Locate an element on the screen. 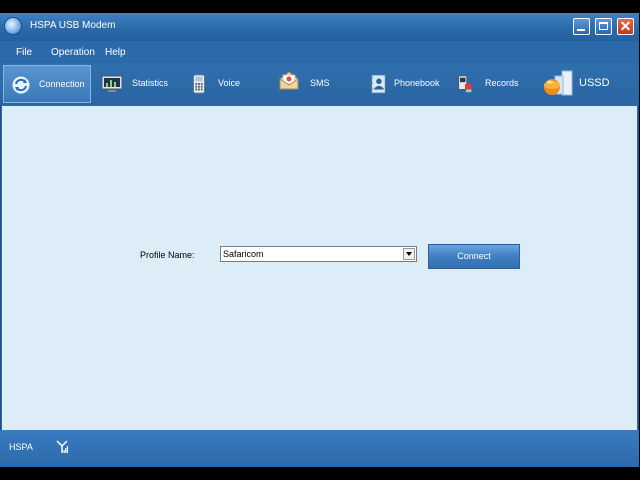 This screenshot has width=640, height=480. profile-name-label: Profile Name: is located at coordinates (167, 255).